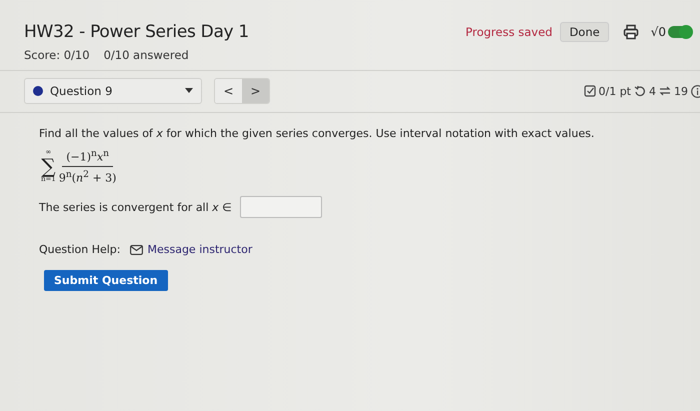 The height and width of the screenshot is (411, 700). I want to click on done-button: Done, so click(584, 32).